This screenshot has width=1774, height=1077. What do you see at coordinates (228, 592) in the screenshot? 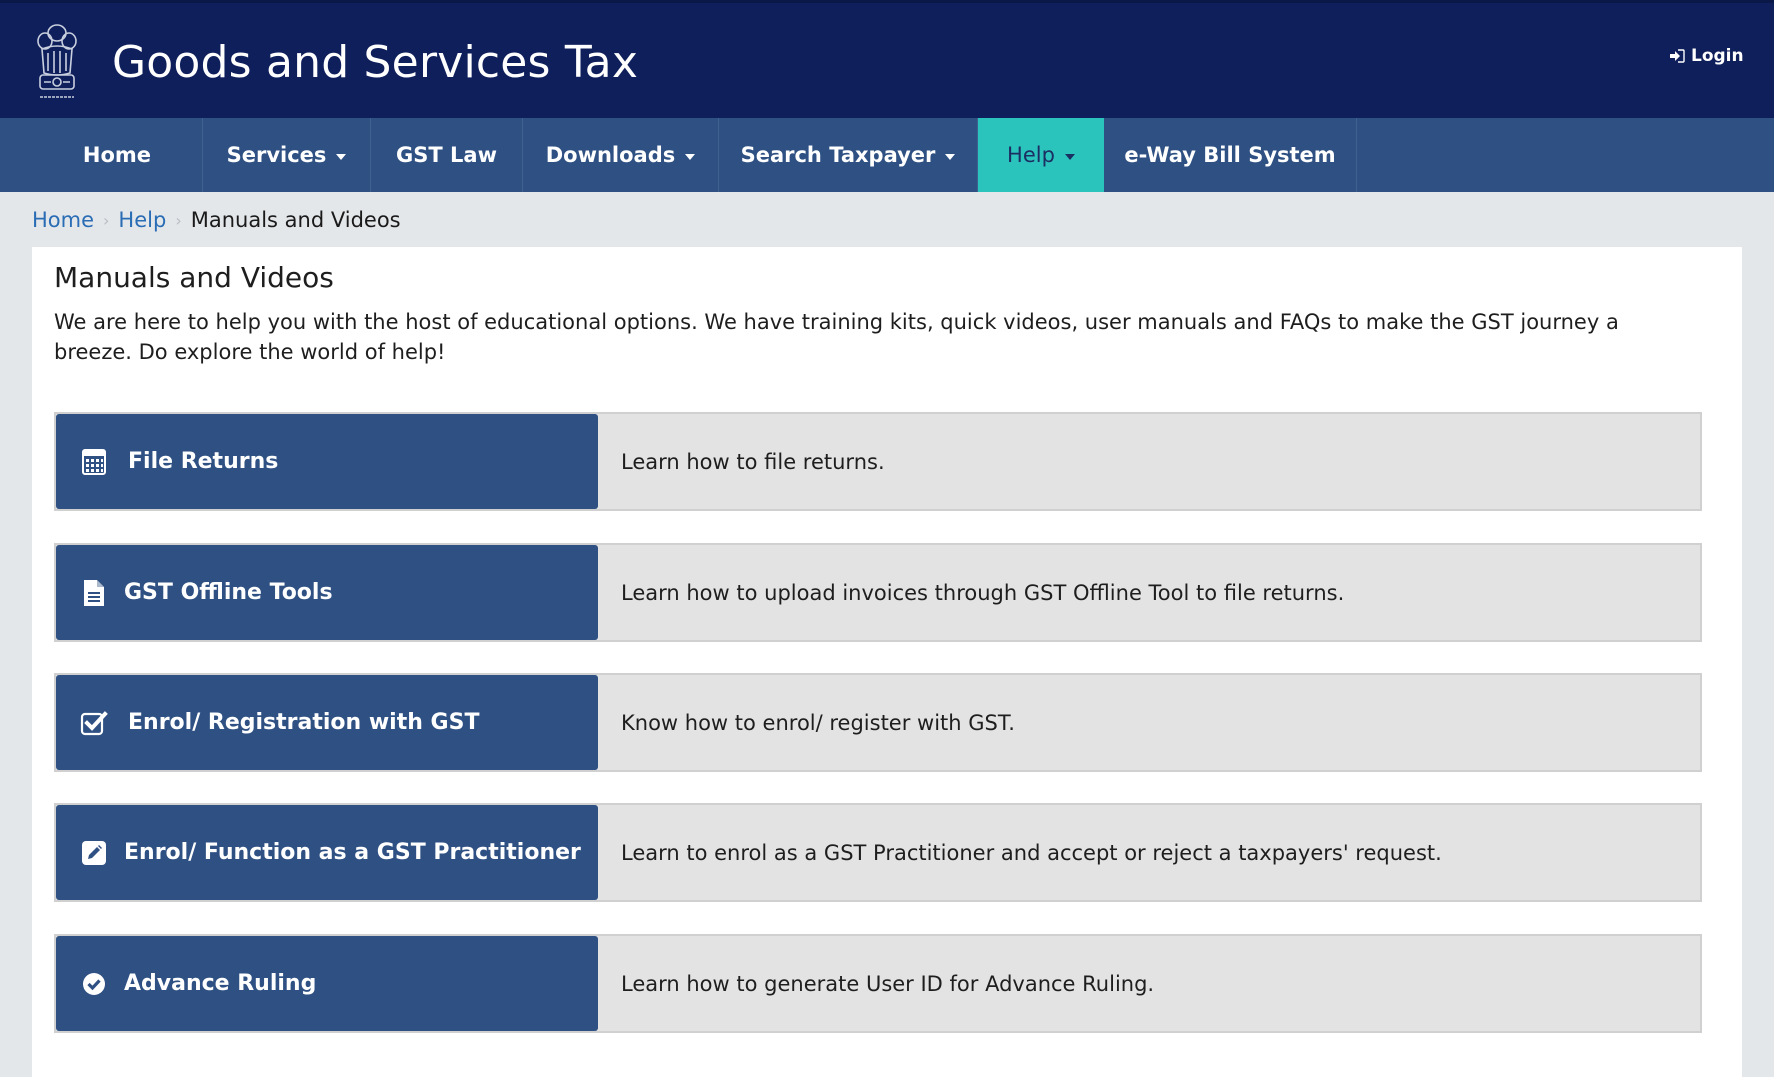
I see `card-title: GST Offline Tools` at bounding box center [228, 592].